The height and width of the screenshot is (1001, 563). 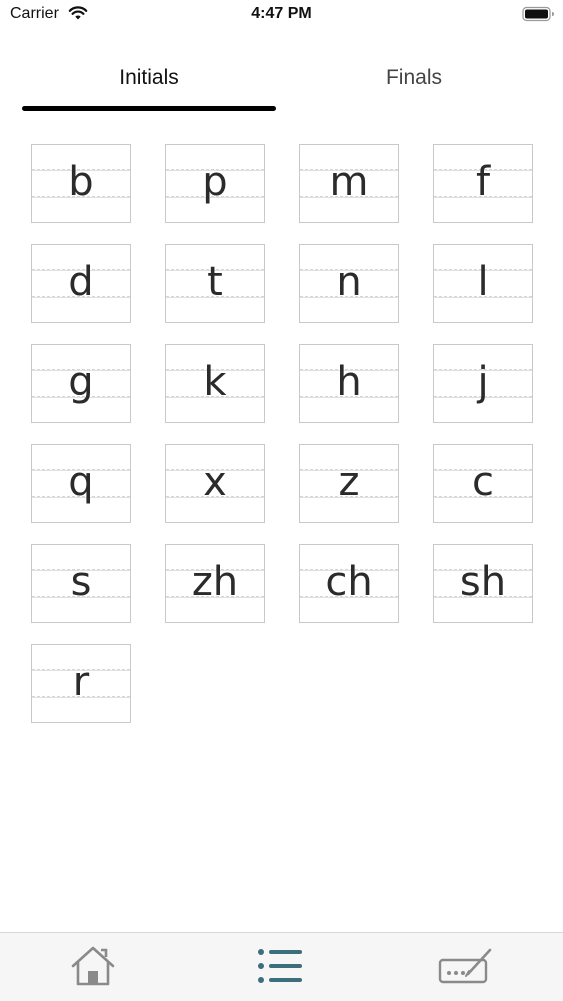 I want to click on write-tab-button, so click(x=466, y=968).